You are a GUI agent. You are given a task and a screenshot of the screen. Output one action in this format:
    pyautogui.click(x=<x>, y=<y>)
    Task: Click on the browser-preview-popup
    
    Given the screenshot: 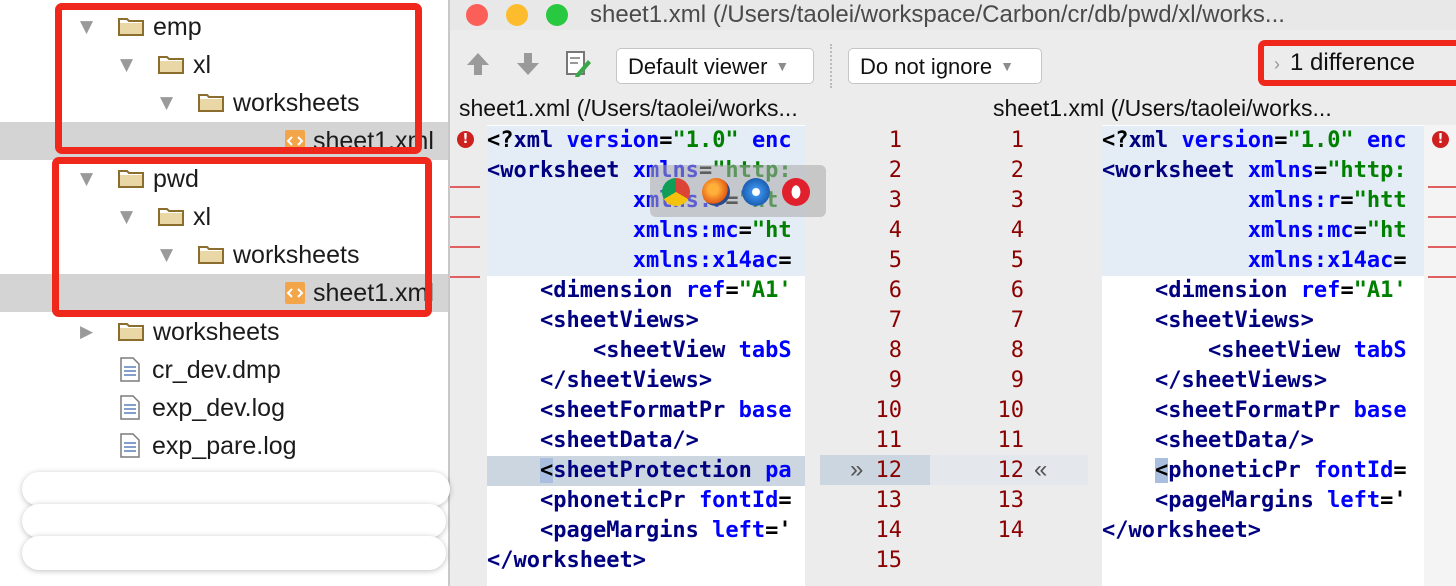 What is the action you would take?
    pyautogui.click(x=738, y=191)
    